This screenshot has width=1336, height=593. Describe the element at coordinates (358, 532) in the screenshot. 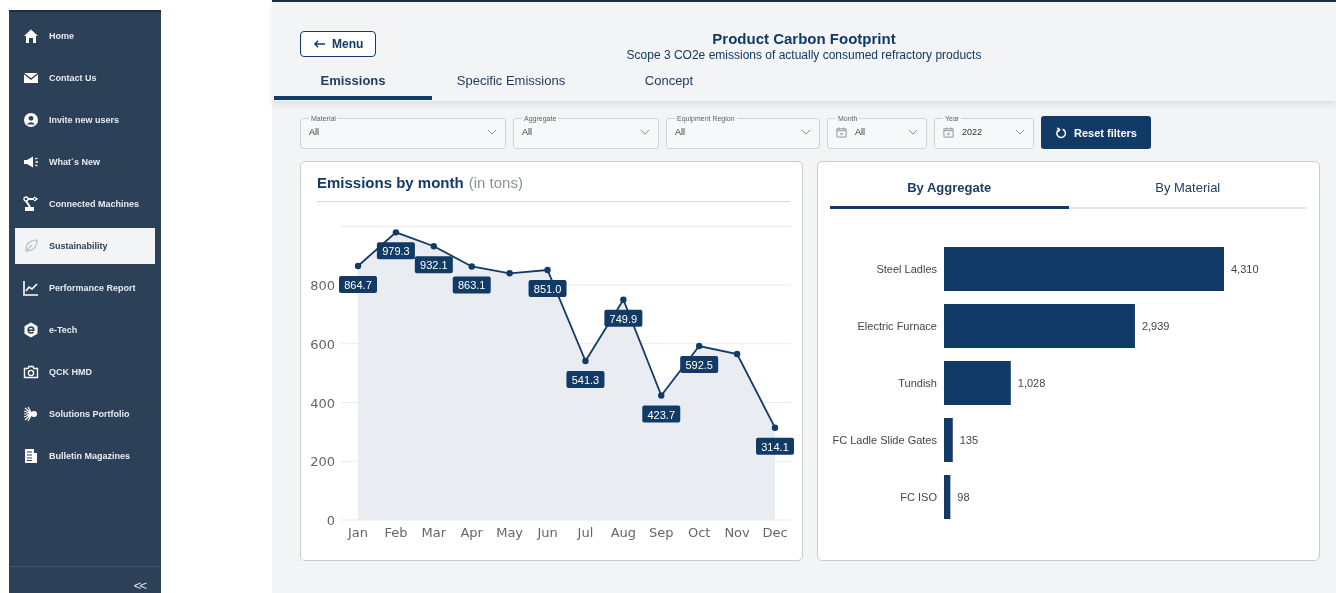

I see `axis-tick-label: Jan` at that location.